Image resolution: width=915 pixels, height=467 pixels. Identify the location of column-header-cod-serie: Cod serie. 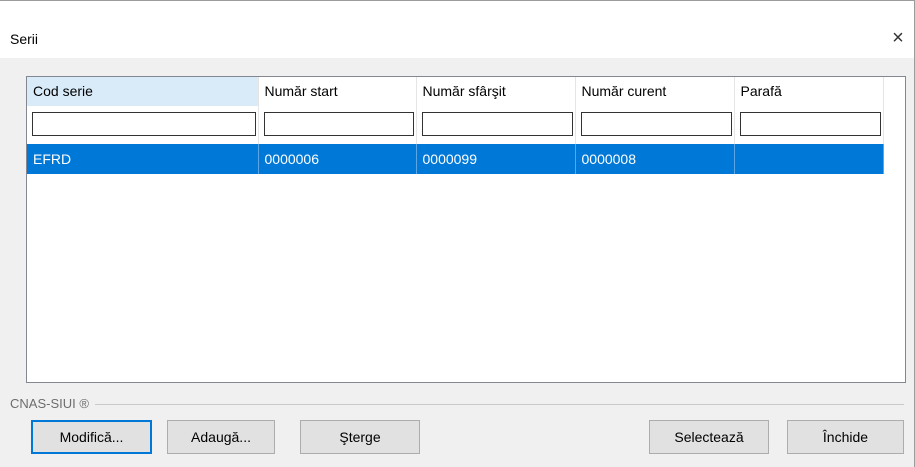
(143, 91).